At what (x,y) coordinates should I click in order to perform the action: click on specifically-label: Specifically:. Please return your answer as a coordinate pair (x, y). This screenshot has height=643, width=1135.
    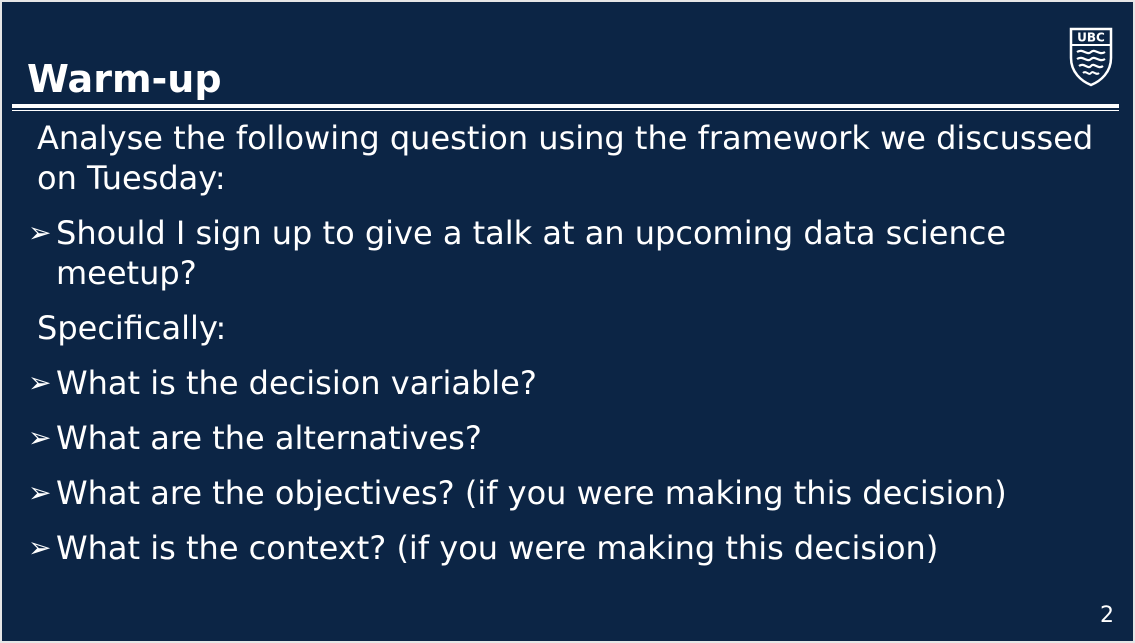
    Looking at the image, I should click on (573, 328).